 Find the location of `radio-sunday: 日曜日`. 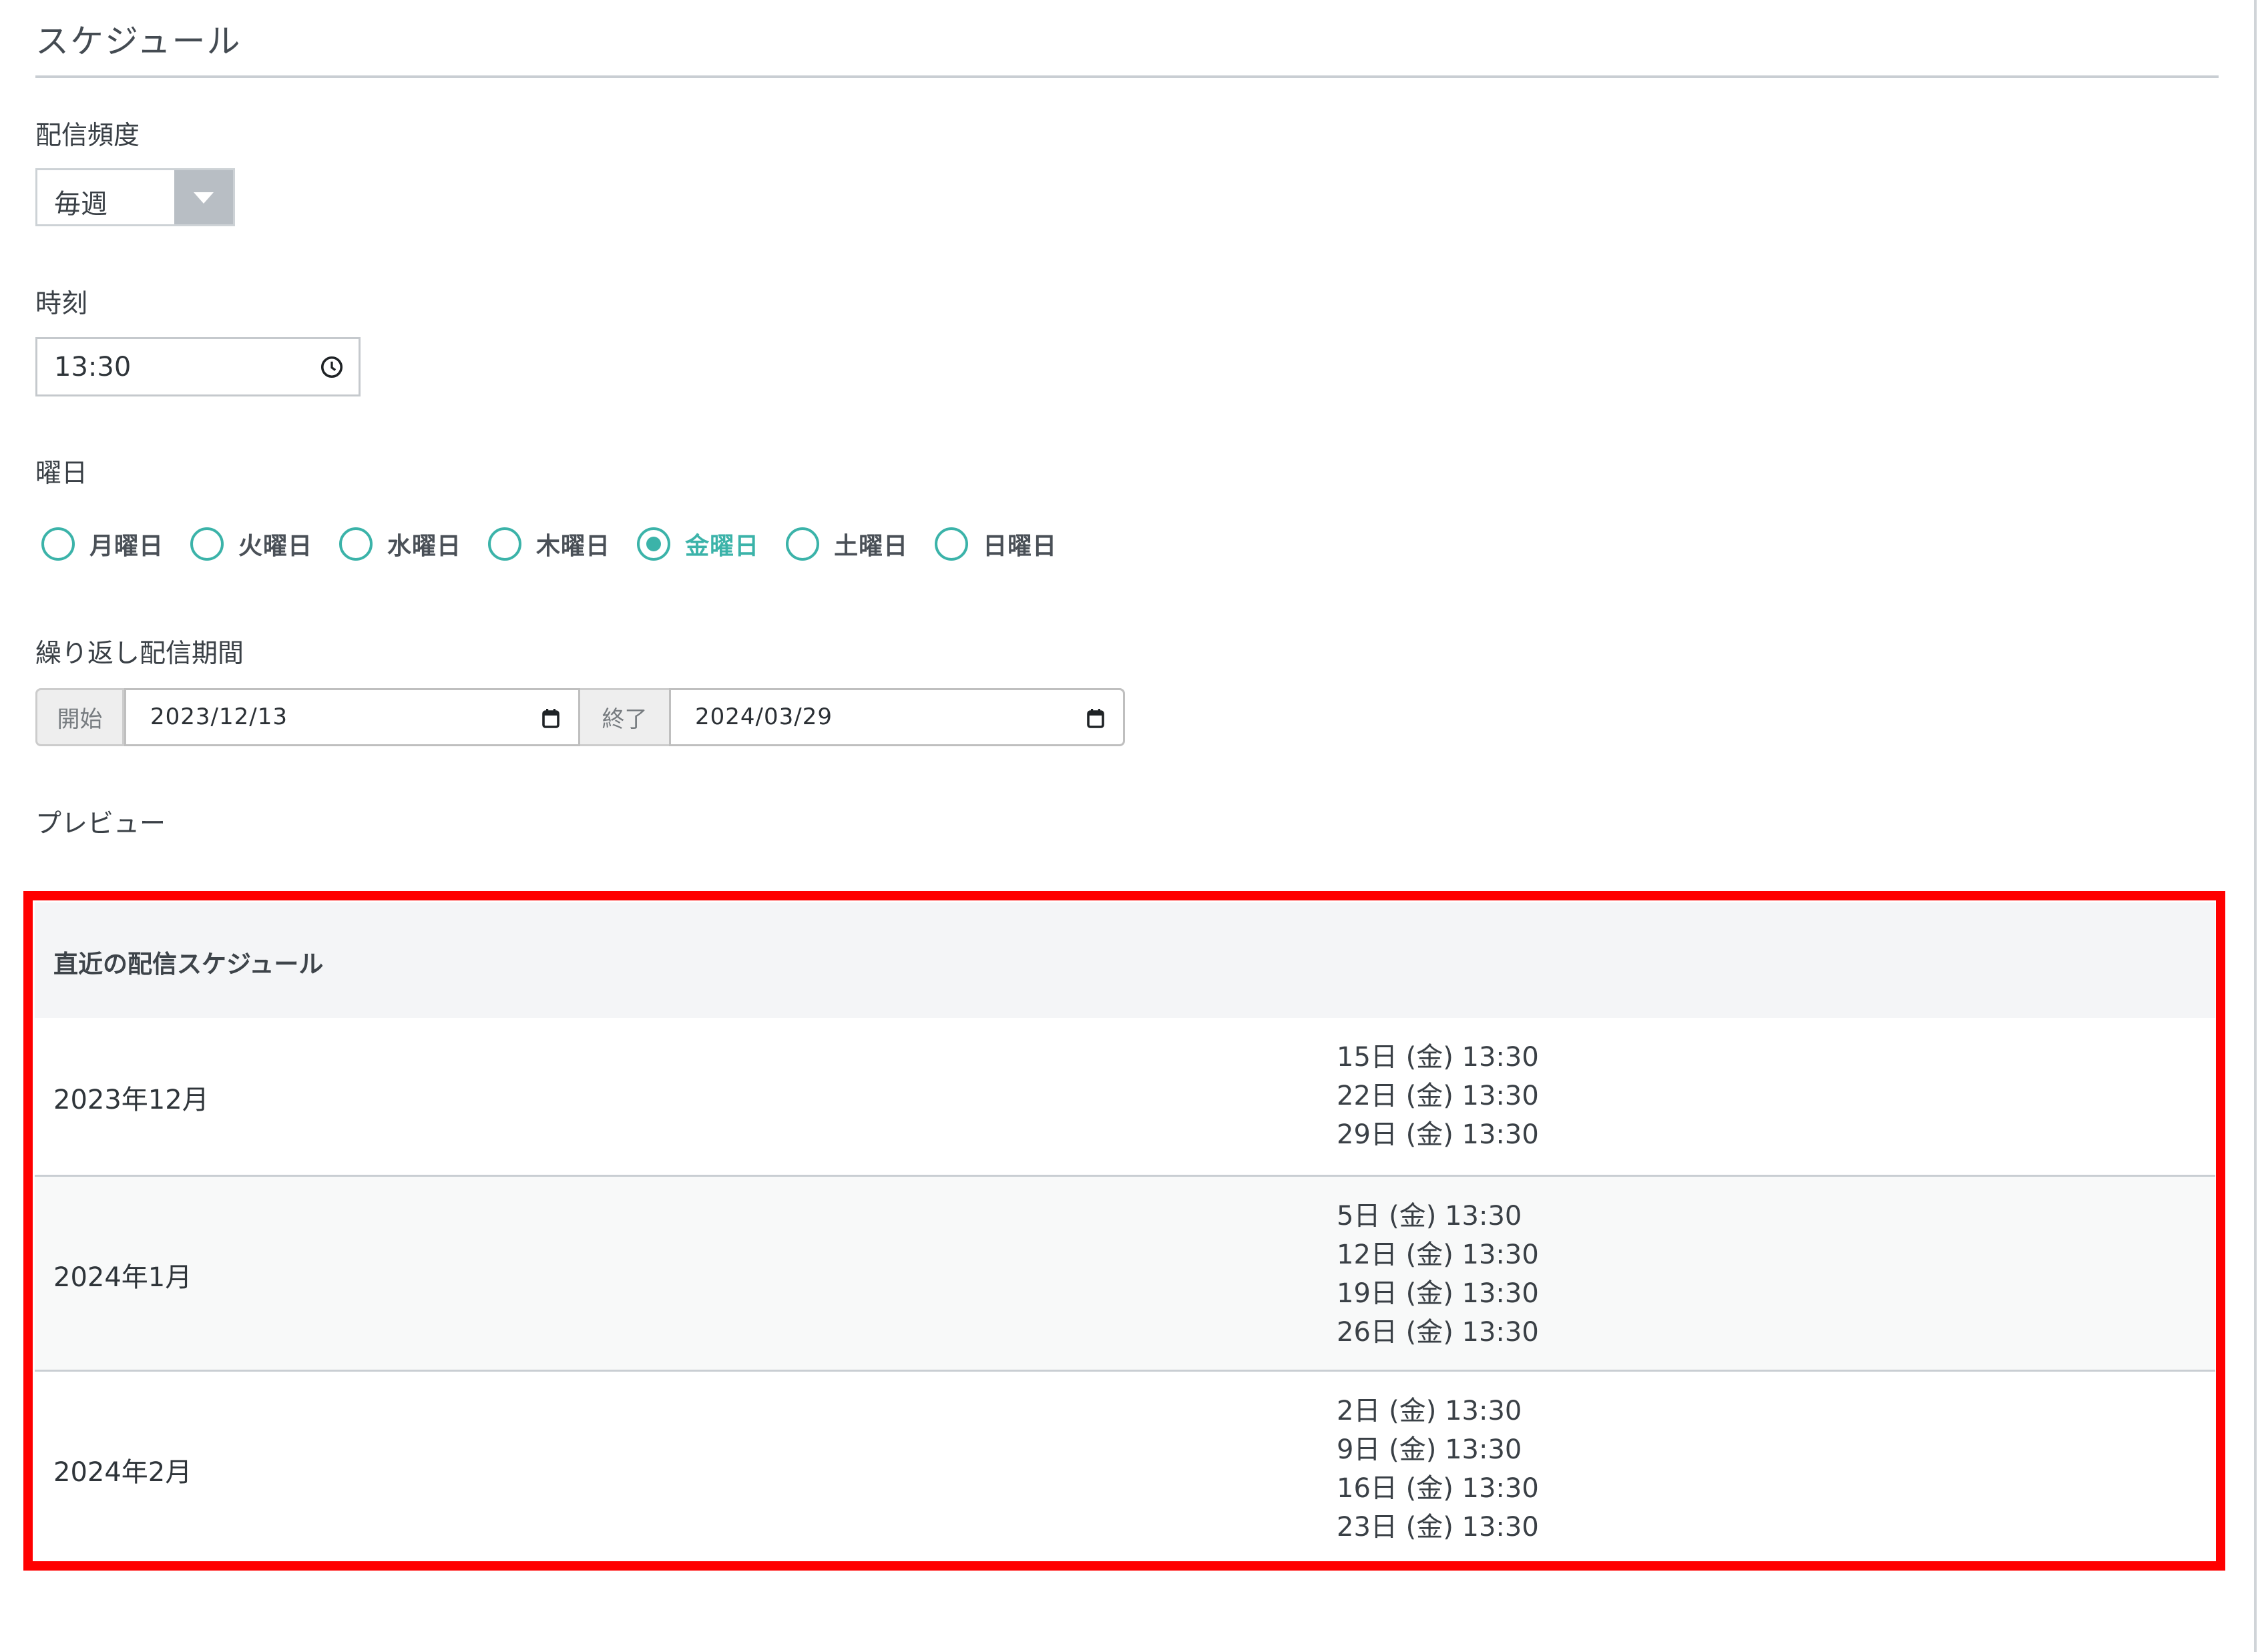

radio-sunday: 日曜日 is located at coordinates (996, 544).